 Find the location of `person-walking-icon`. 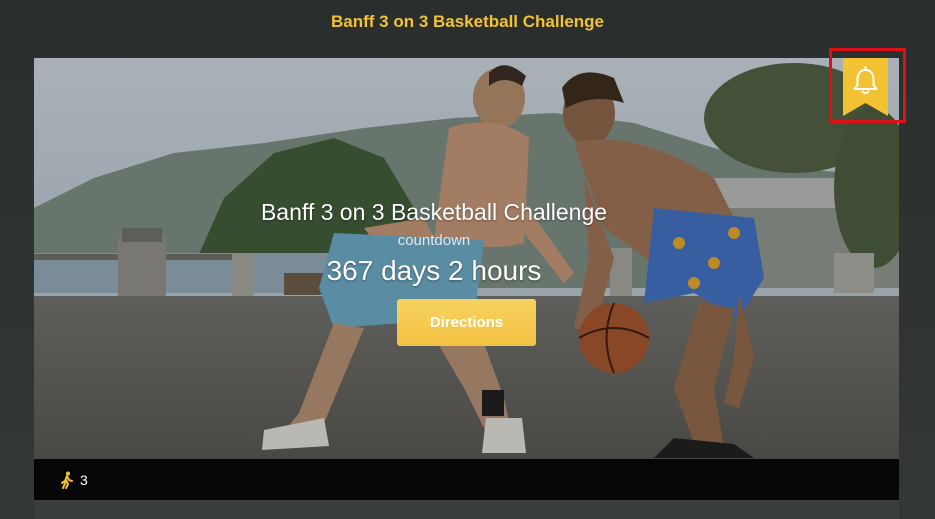

person-walking-icon is located at coordinates (67, 480).